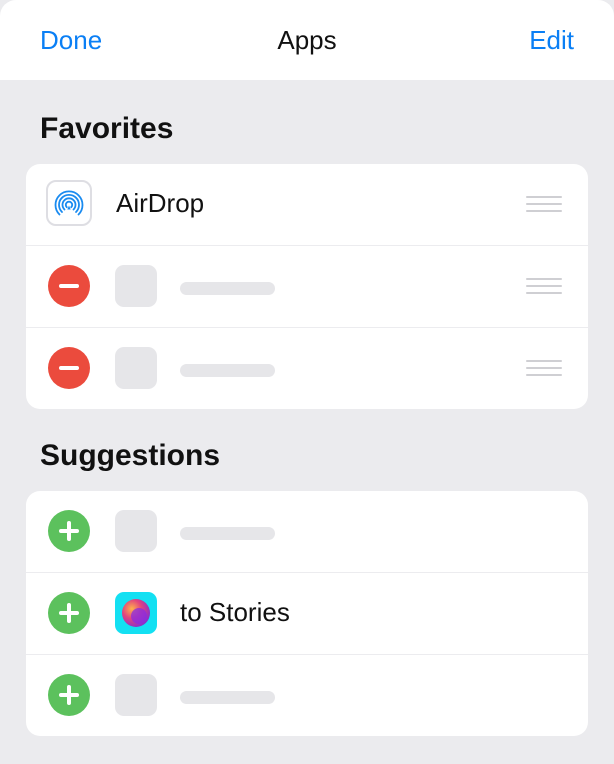 This screenshot has width=614, height=764. I want to click on stories-icon, so click(136, 613).